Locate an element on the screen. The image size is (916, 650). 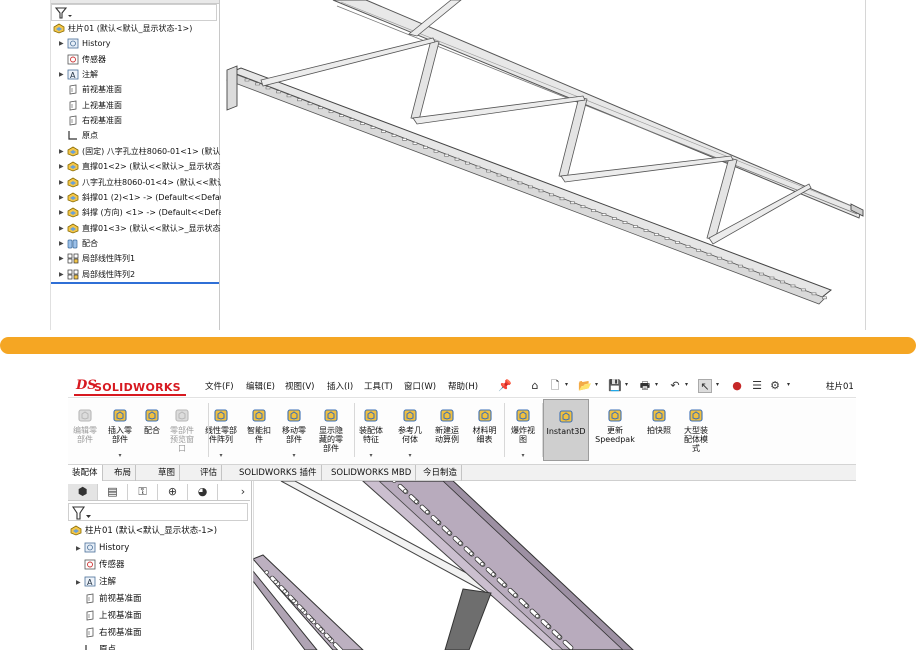
tree-item: ▶ 斜撑01 (2)<1> -> (Default<<Default>_ is located at coordinates (136, 197).